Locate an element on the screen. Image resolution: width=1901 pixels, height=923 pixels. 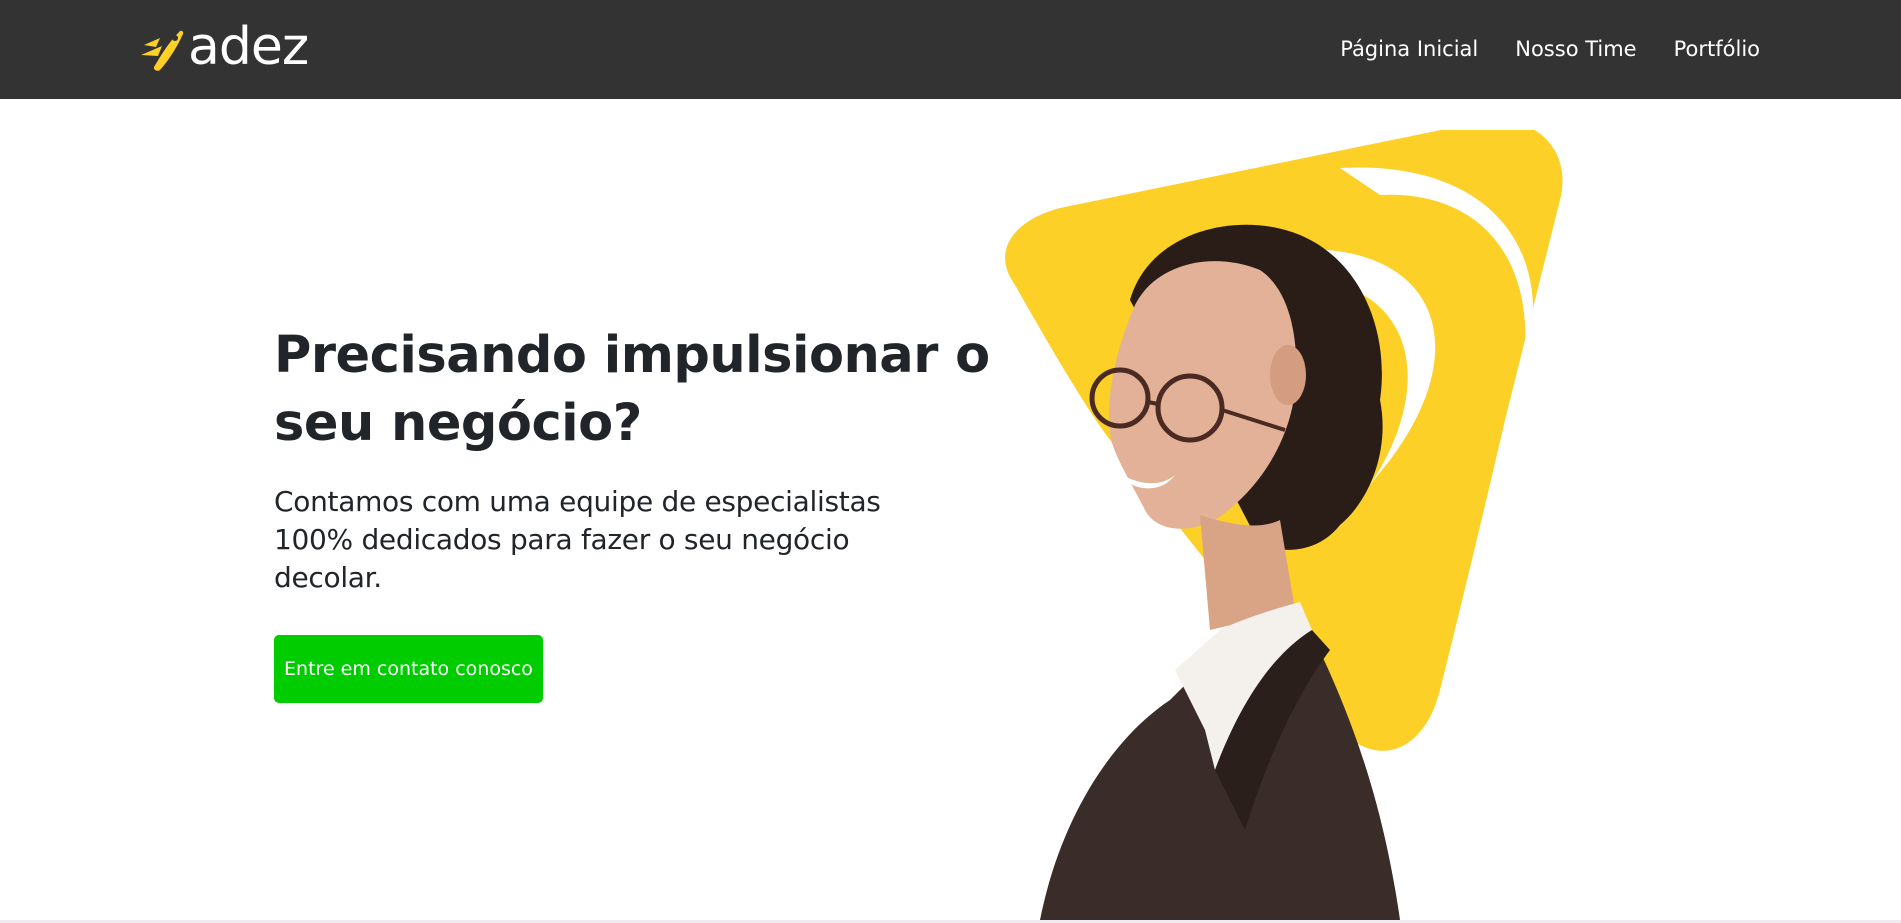
brand-name: adez is located at coordinates (248, 47).